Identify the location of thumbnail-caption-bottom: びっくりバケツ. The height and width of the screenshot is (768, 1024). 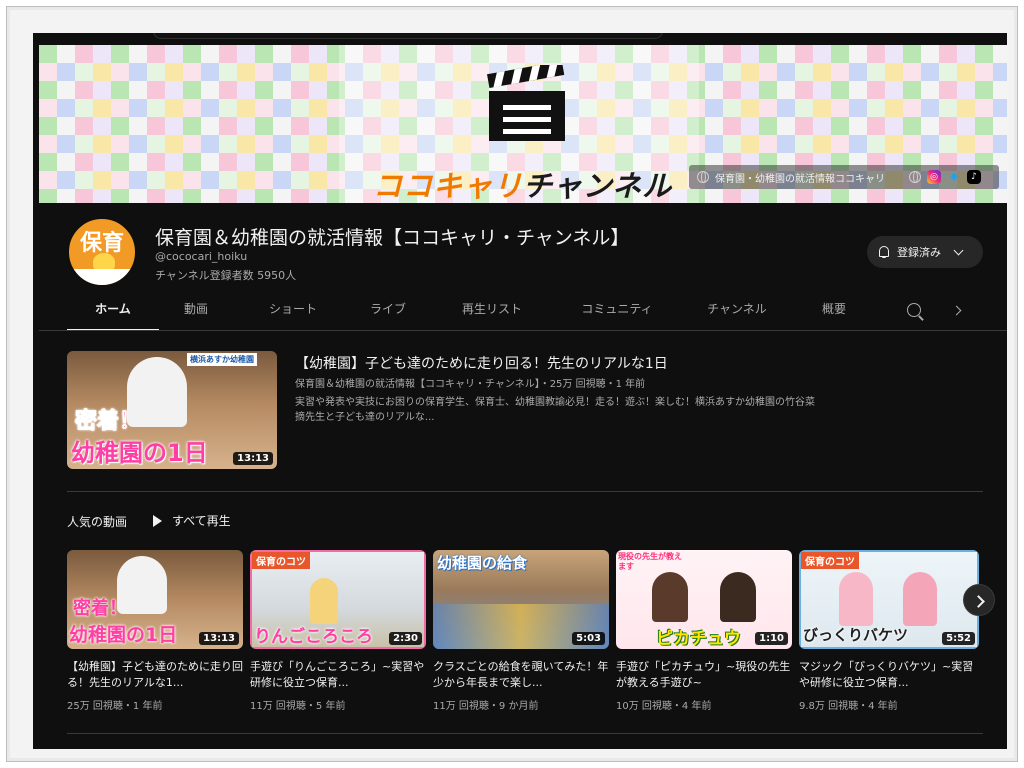
(856, 635).